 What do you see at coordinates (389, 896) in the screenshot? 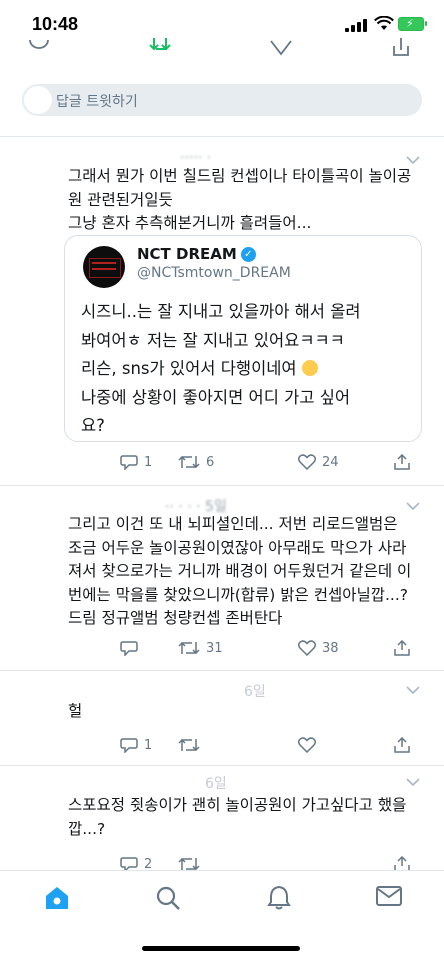
I see `messages-icon` at bounding box center [389, 896].